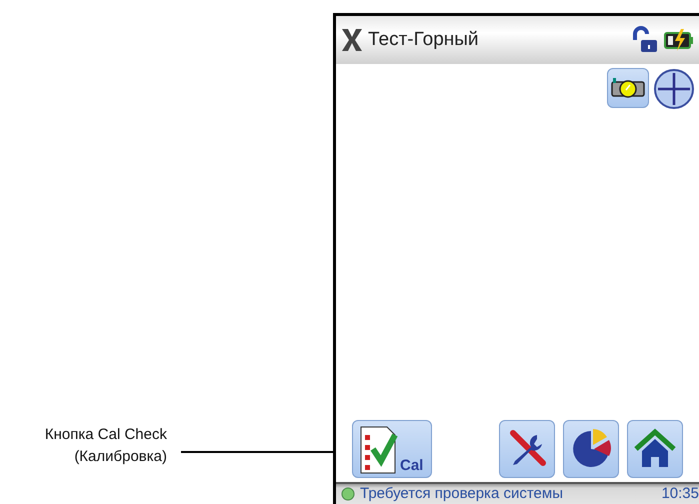 Image resolution: width=699 pixels, height=504 pixels. I want to click on camera-button, so click(628, 88).